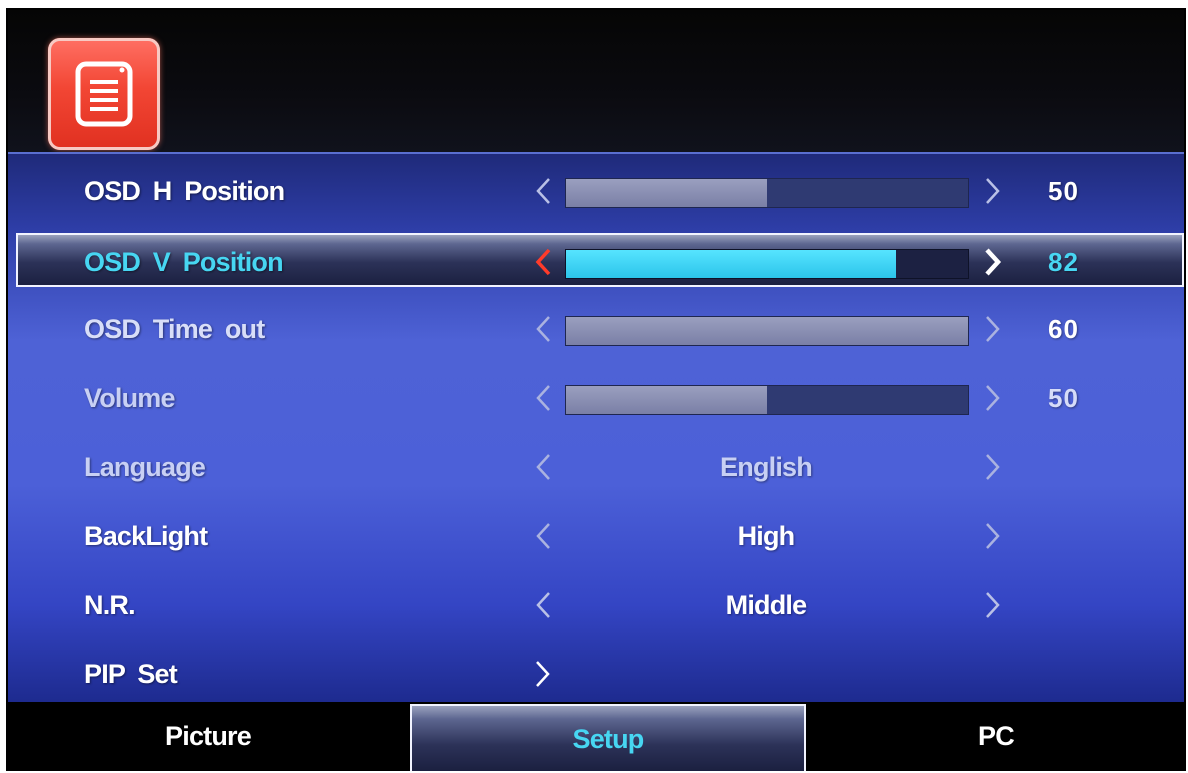 The width and height of the screenshot is (1188, 773). What do you see at coordinates (608, 737) in the screenshot?
I see `tab-setup: Setup` at bounding box center [608, 737].